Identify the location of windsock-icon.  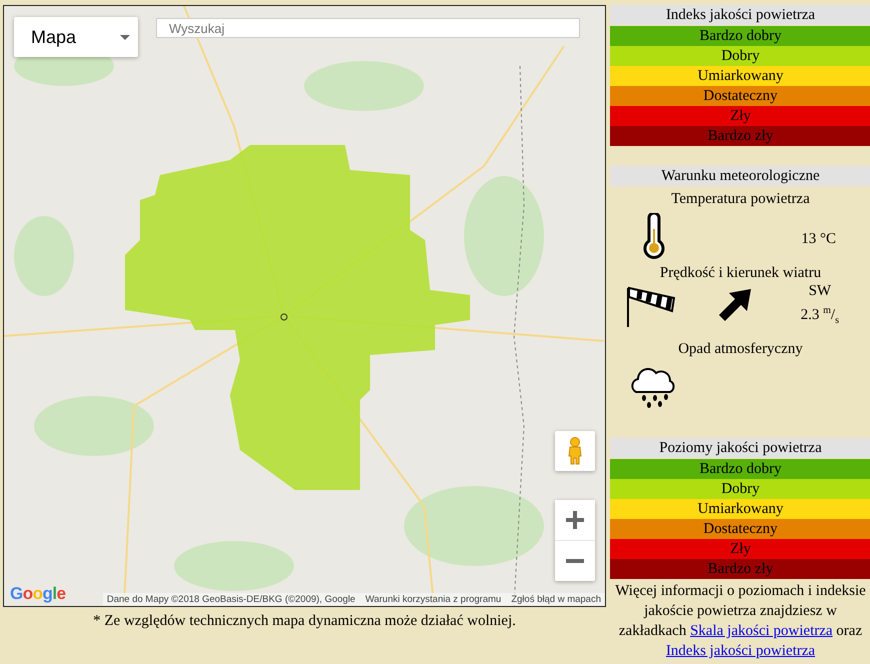
(651, 306).